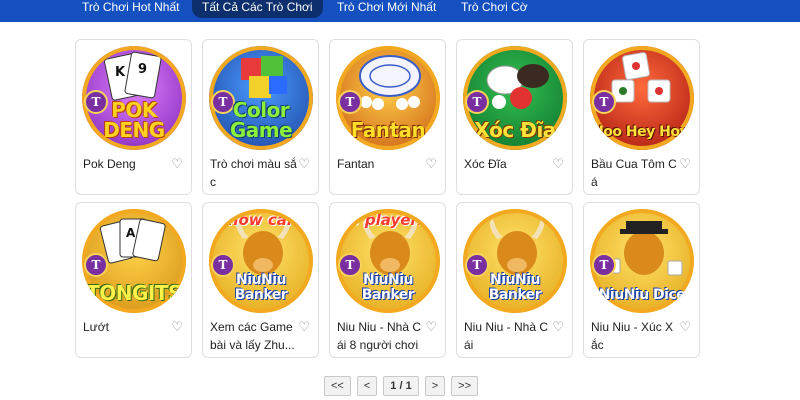  What do you see at coordinates (642, 132) in the screenshot?
I see `game-logo: Hoo Hey How` at bounding box center [642, 132].